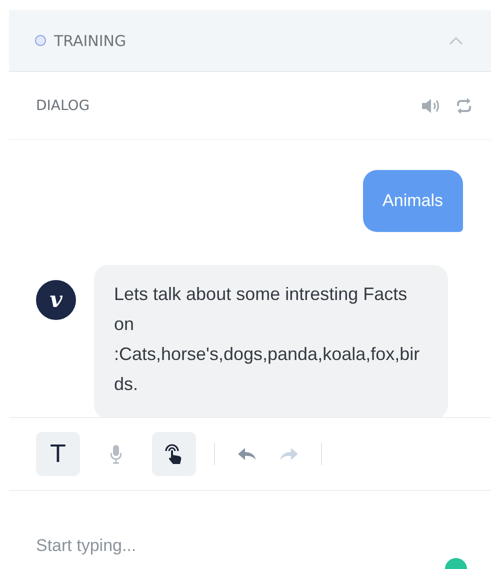 The image size is (491, 569). I want to click on touch-button, so click(174, 454).